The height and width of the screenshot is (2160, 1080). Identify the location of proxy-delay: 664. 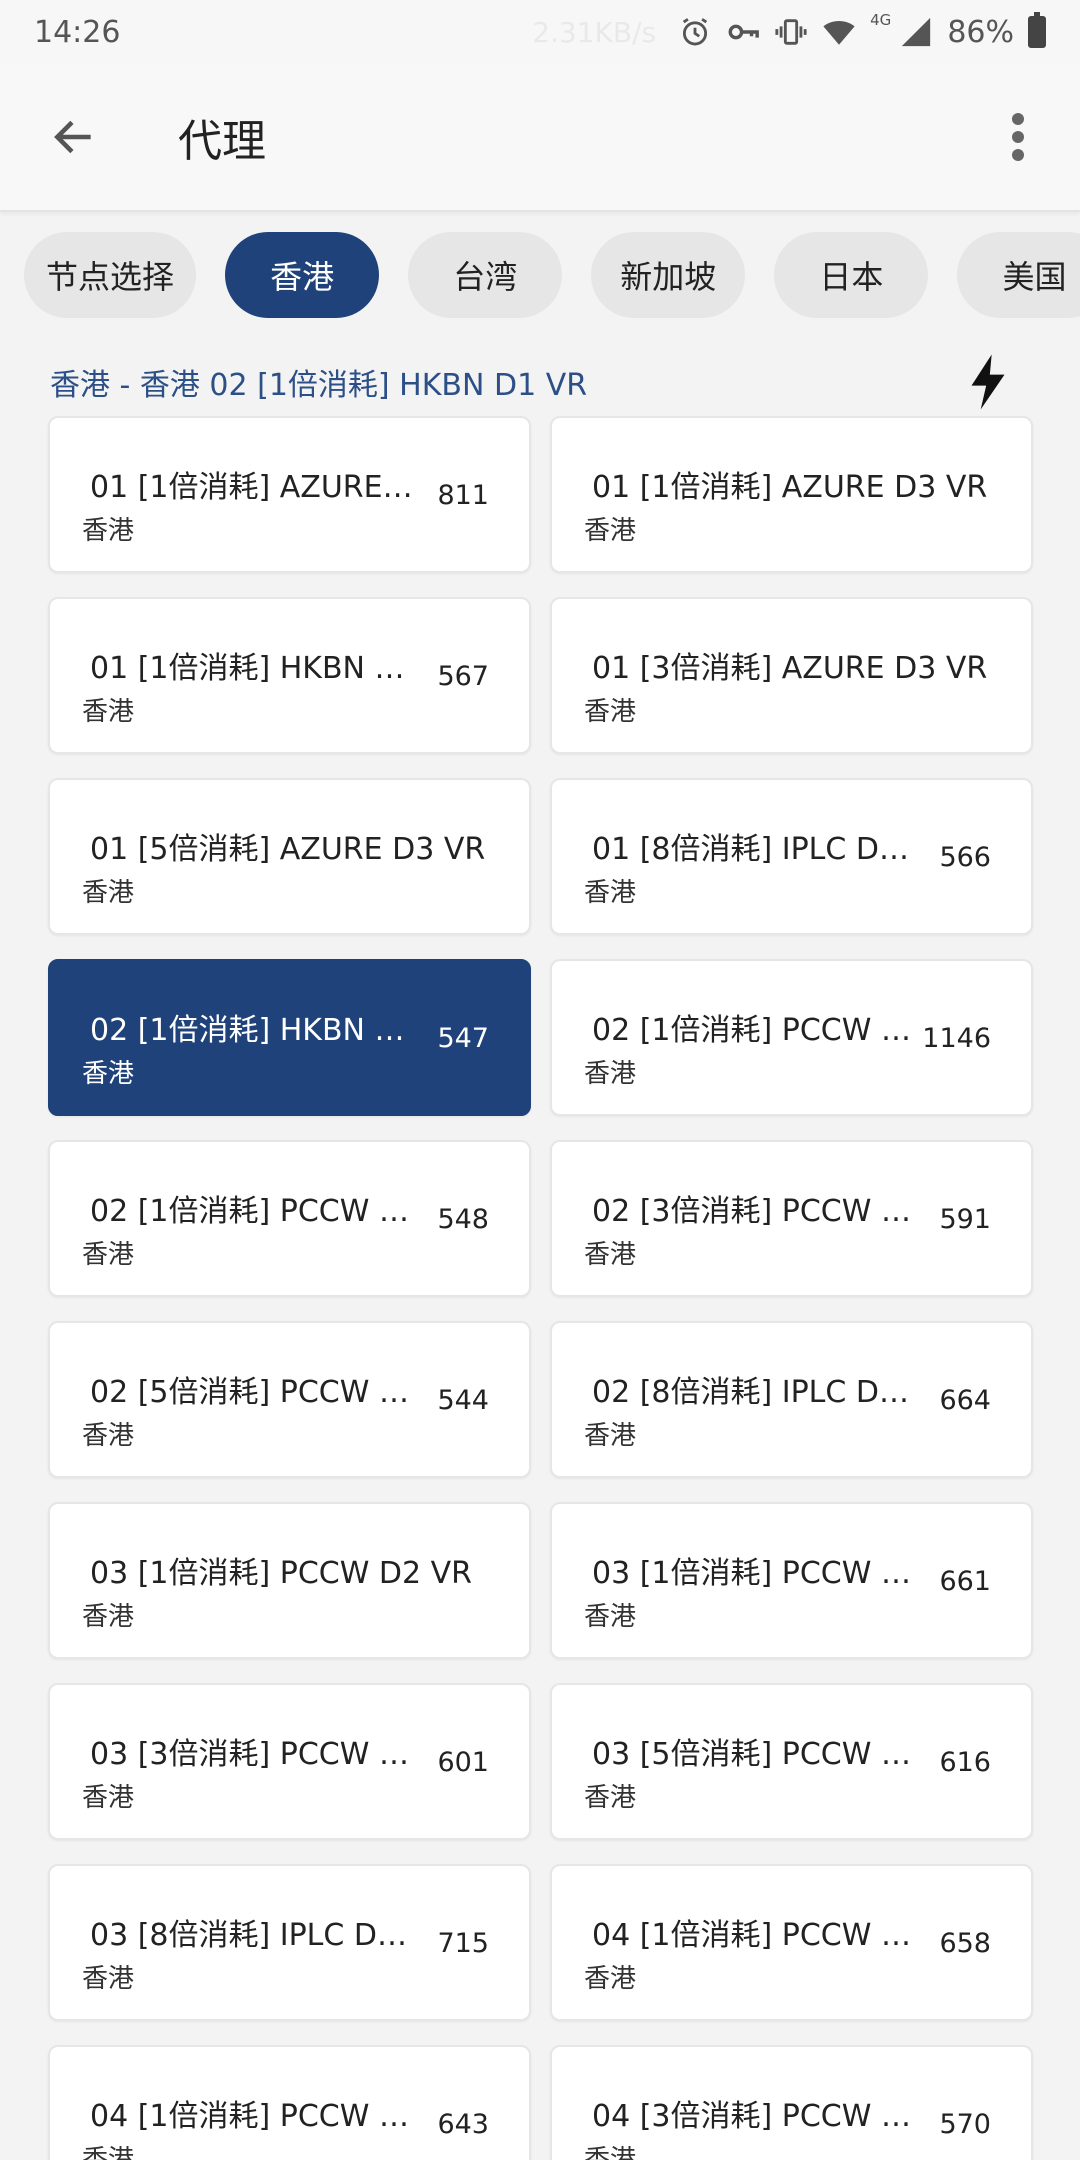
(965, 1400).